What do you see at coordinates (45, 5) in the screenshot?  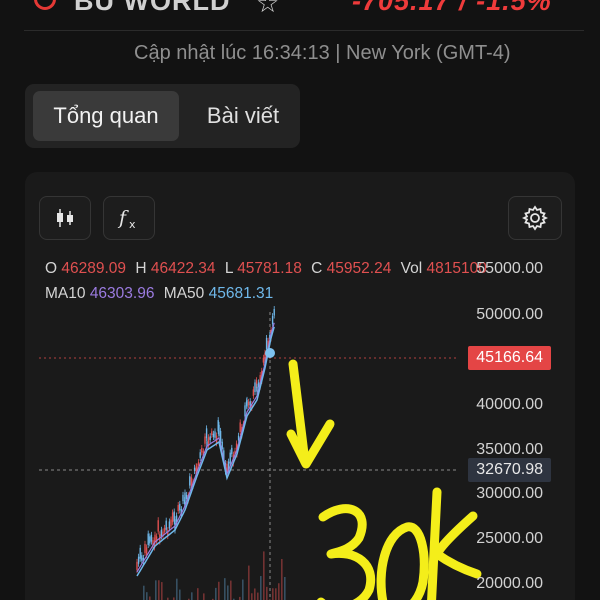 I see `status-dot-icon` at bounding box center [45, 5].